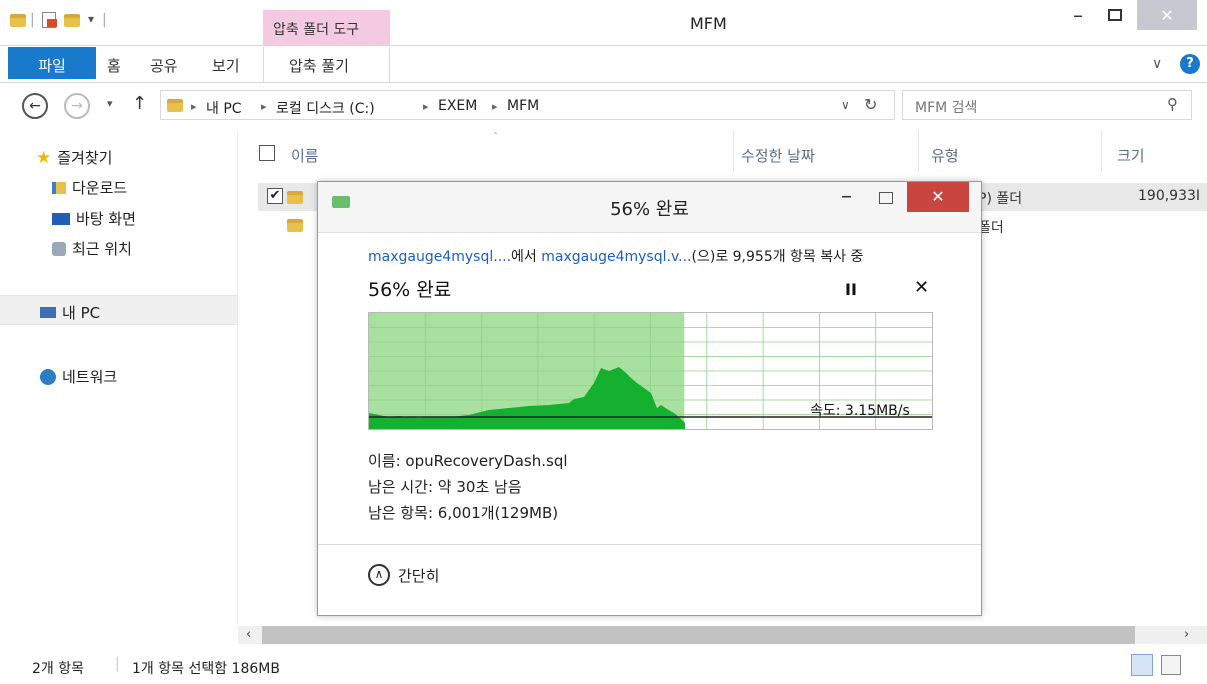 The image size is (1207, 684). I want to click on tab-share: 공유, so click(164, 65).